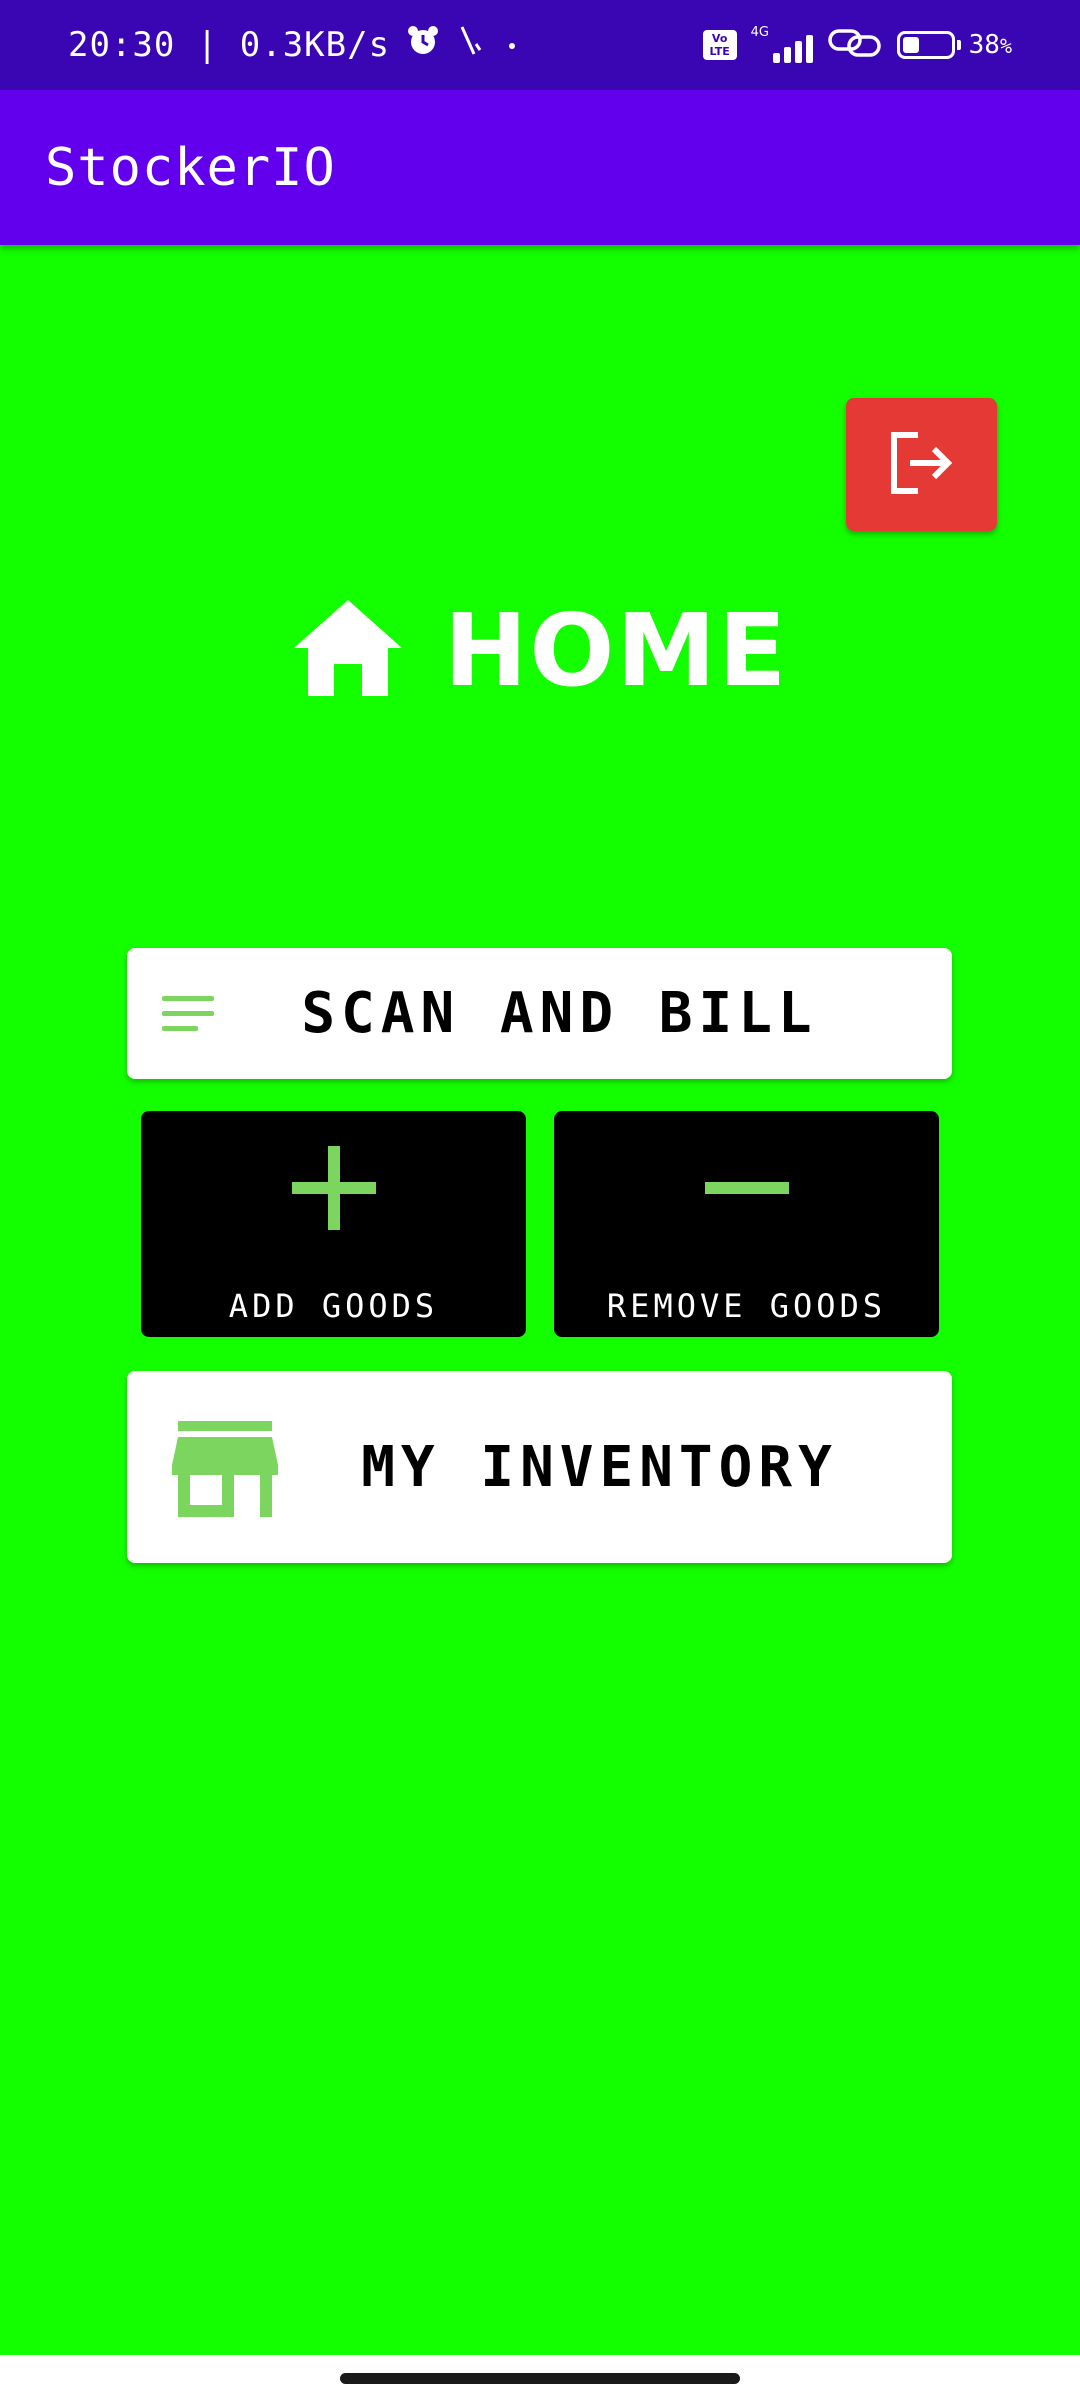 The width and height of the screenshot is (1080, 2400). Describe the element at coordinates (540, 167) in the screenshot. I see `app-bar: StockerIO` at that location.